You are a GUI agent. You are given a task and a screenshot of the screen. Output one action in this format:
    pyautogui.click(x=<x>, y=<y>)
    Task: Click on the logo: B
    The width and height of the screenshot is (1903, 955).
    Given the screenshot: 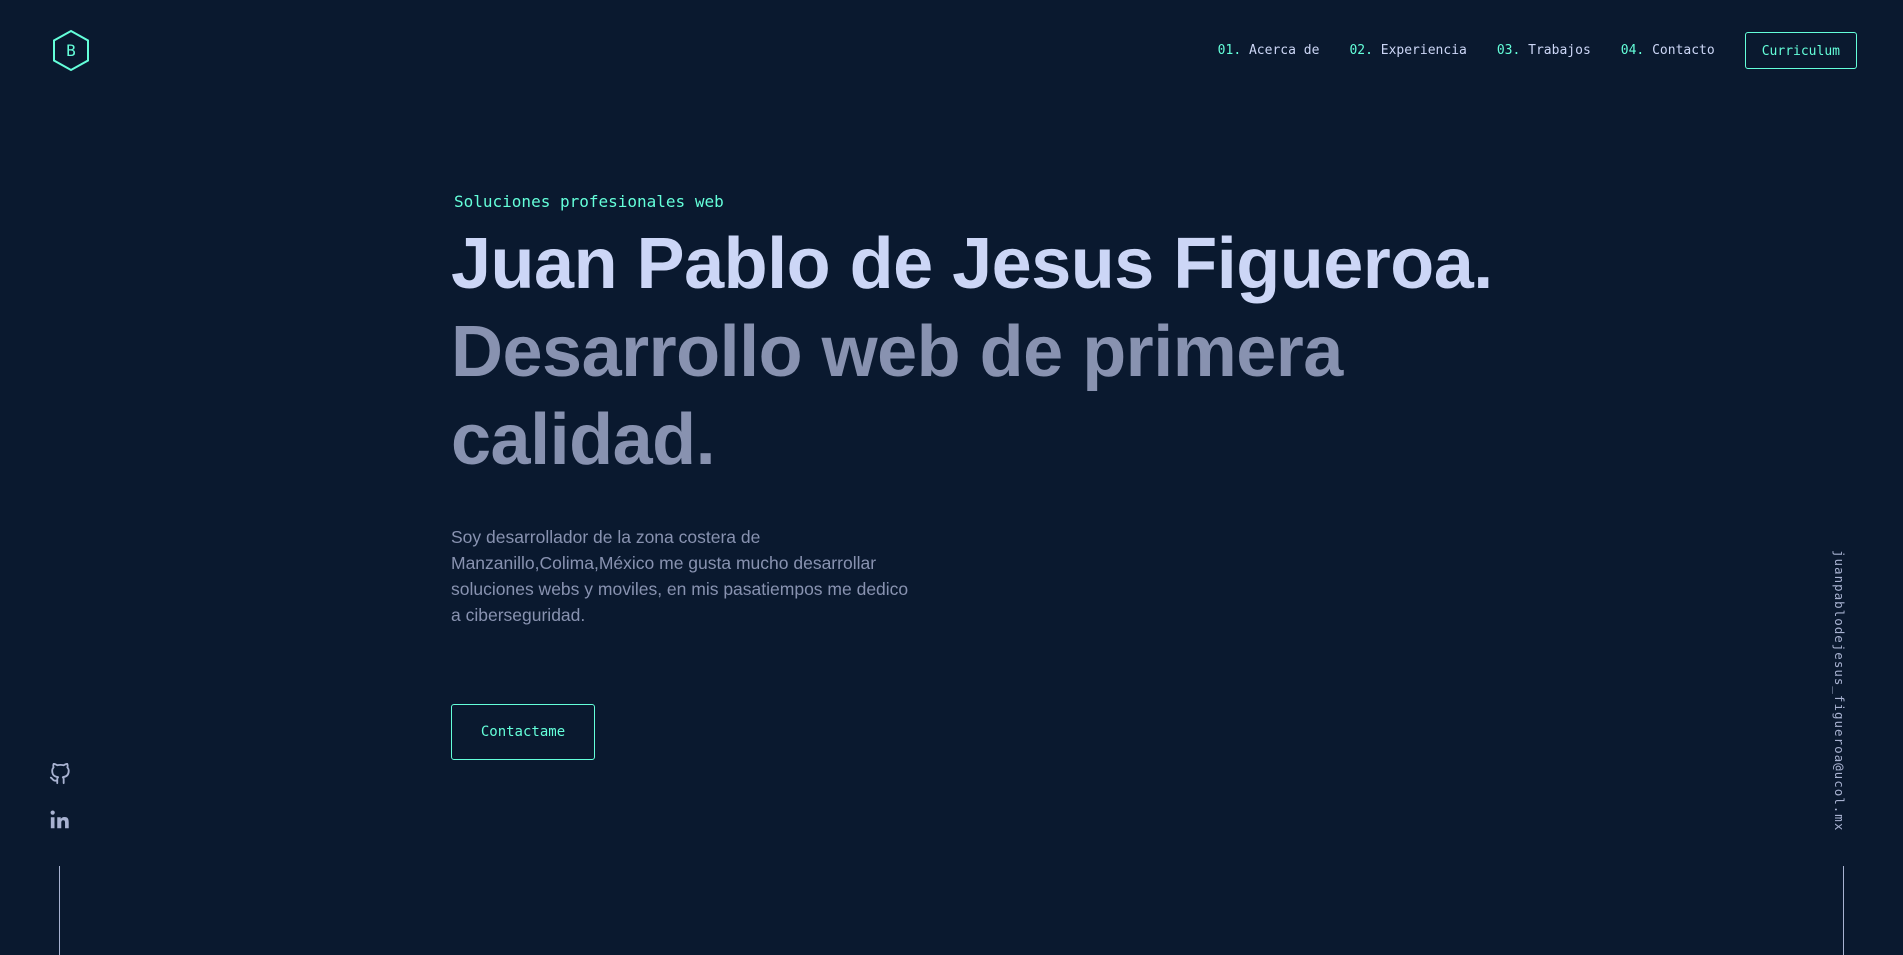 What is the action you would take?
    pyautogui.click(x=71, y=50)
    